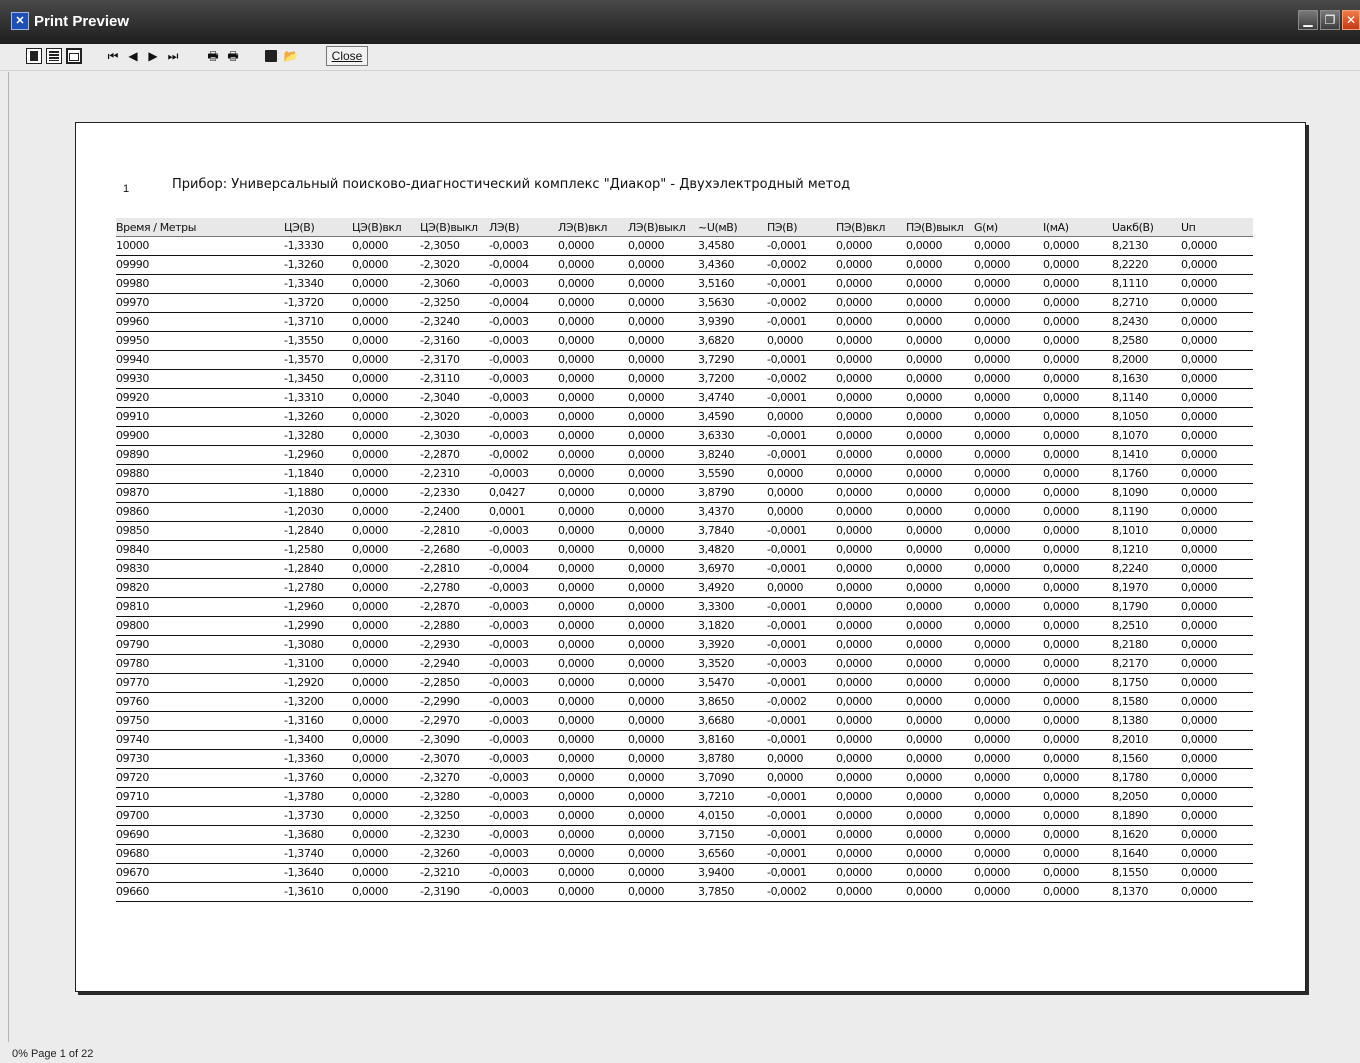  Describe the element at coordinates (1351, 20) in the screenshot. I see `close-icon: ✕` at that location.